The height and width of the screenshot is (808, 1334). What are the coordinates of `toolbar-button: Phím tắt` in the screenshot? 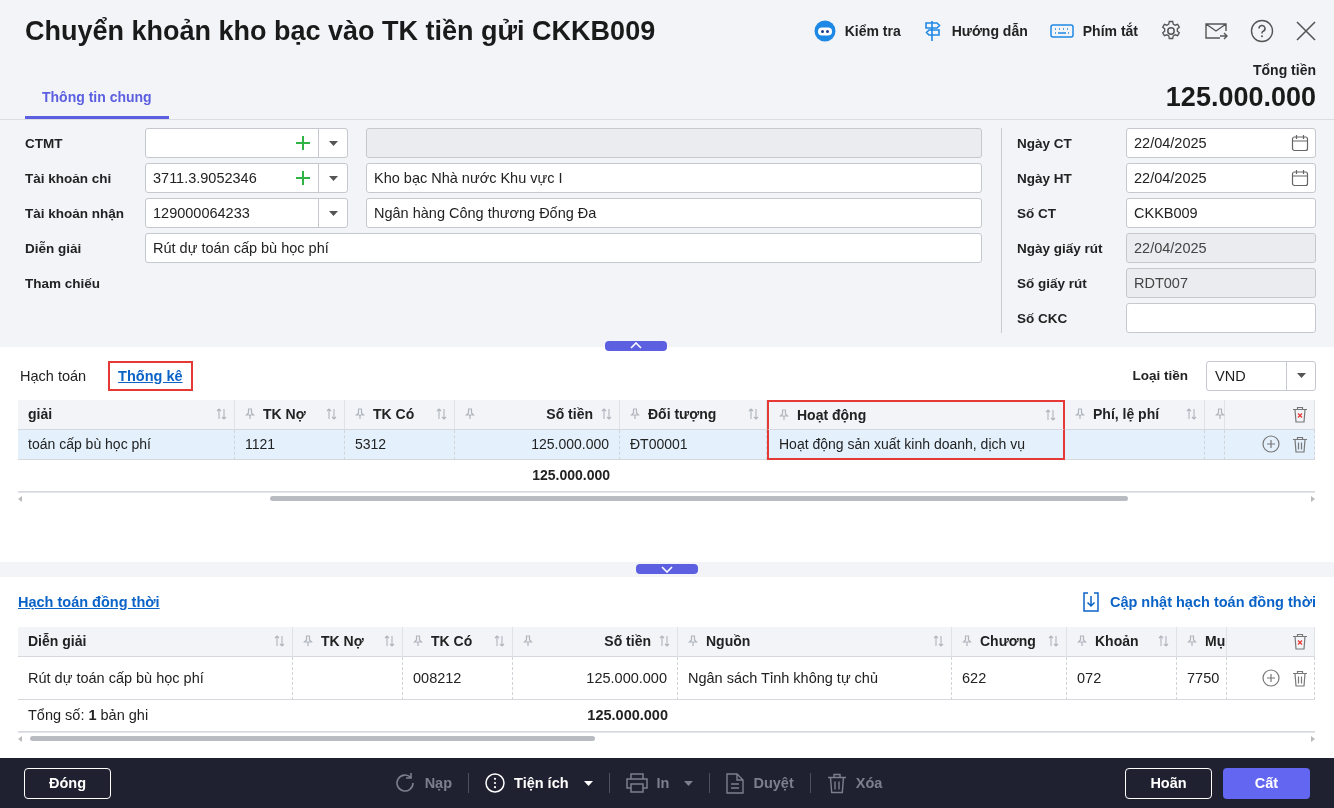 It's located at (1093, 31).